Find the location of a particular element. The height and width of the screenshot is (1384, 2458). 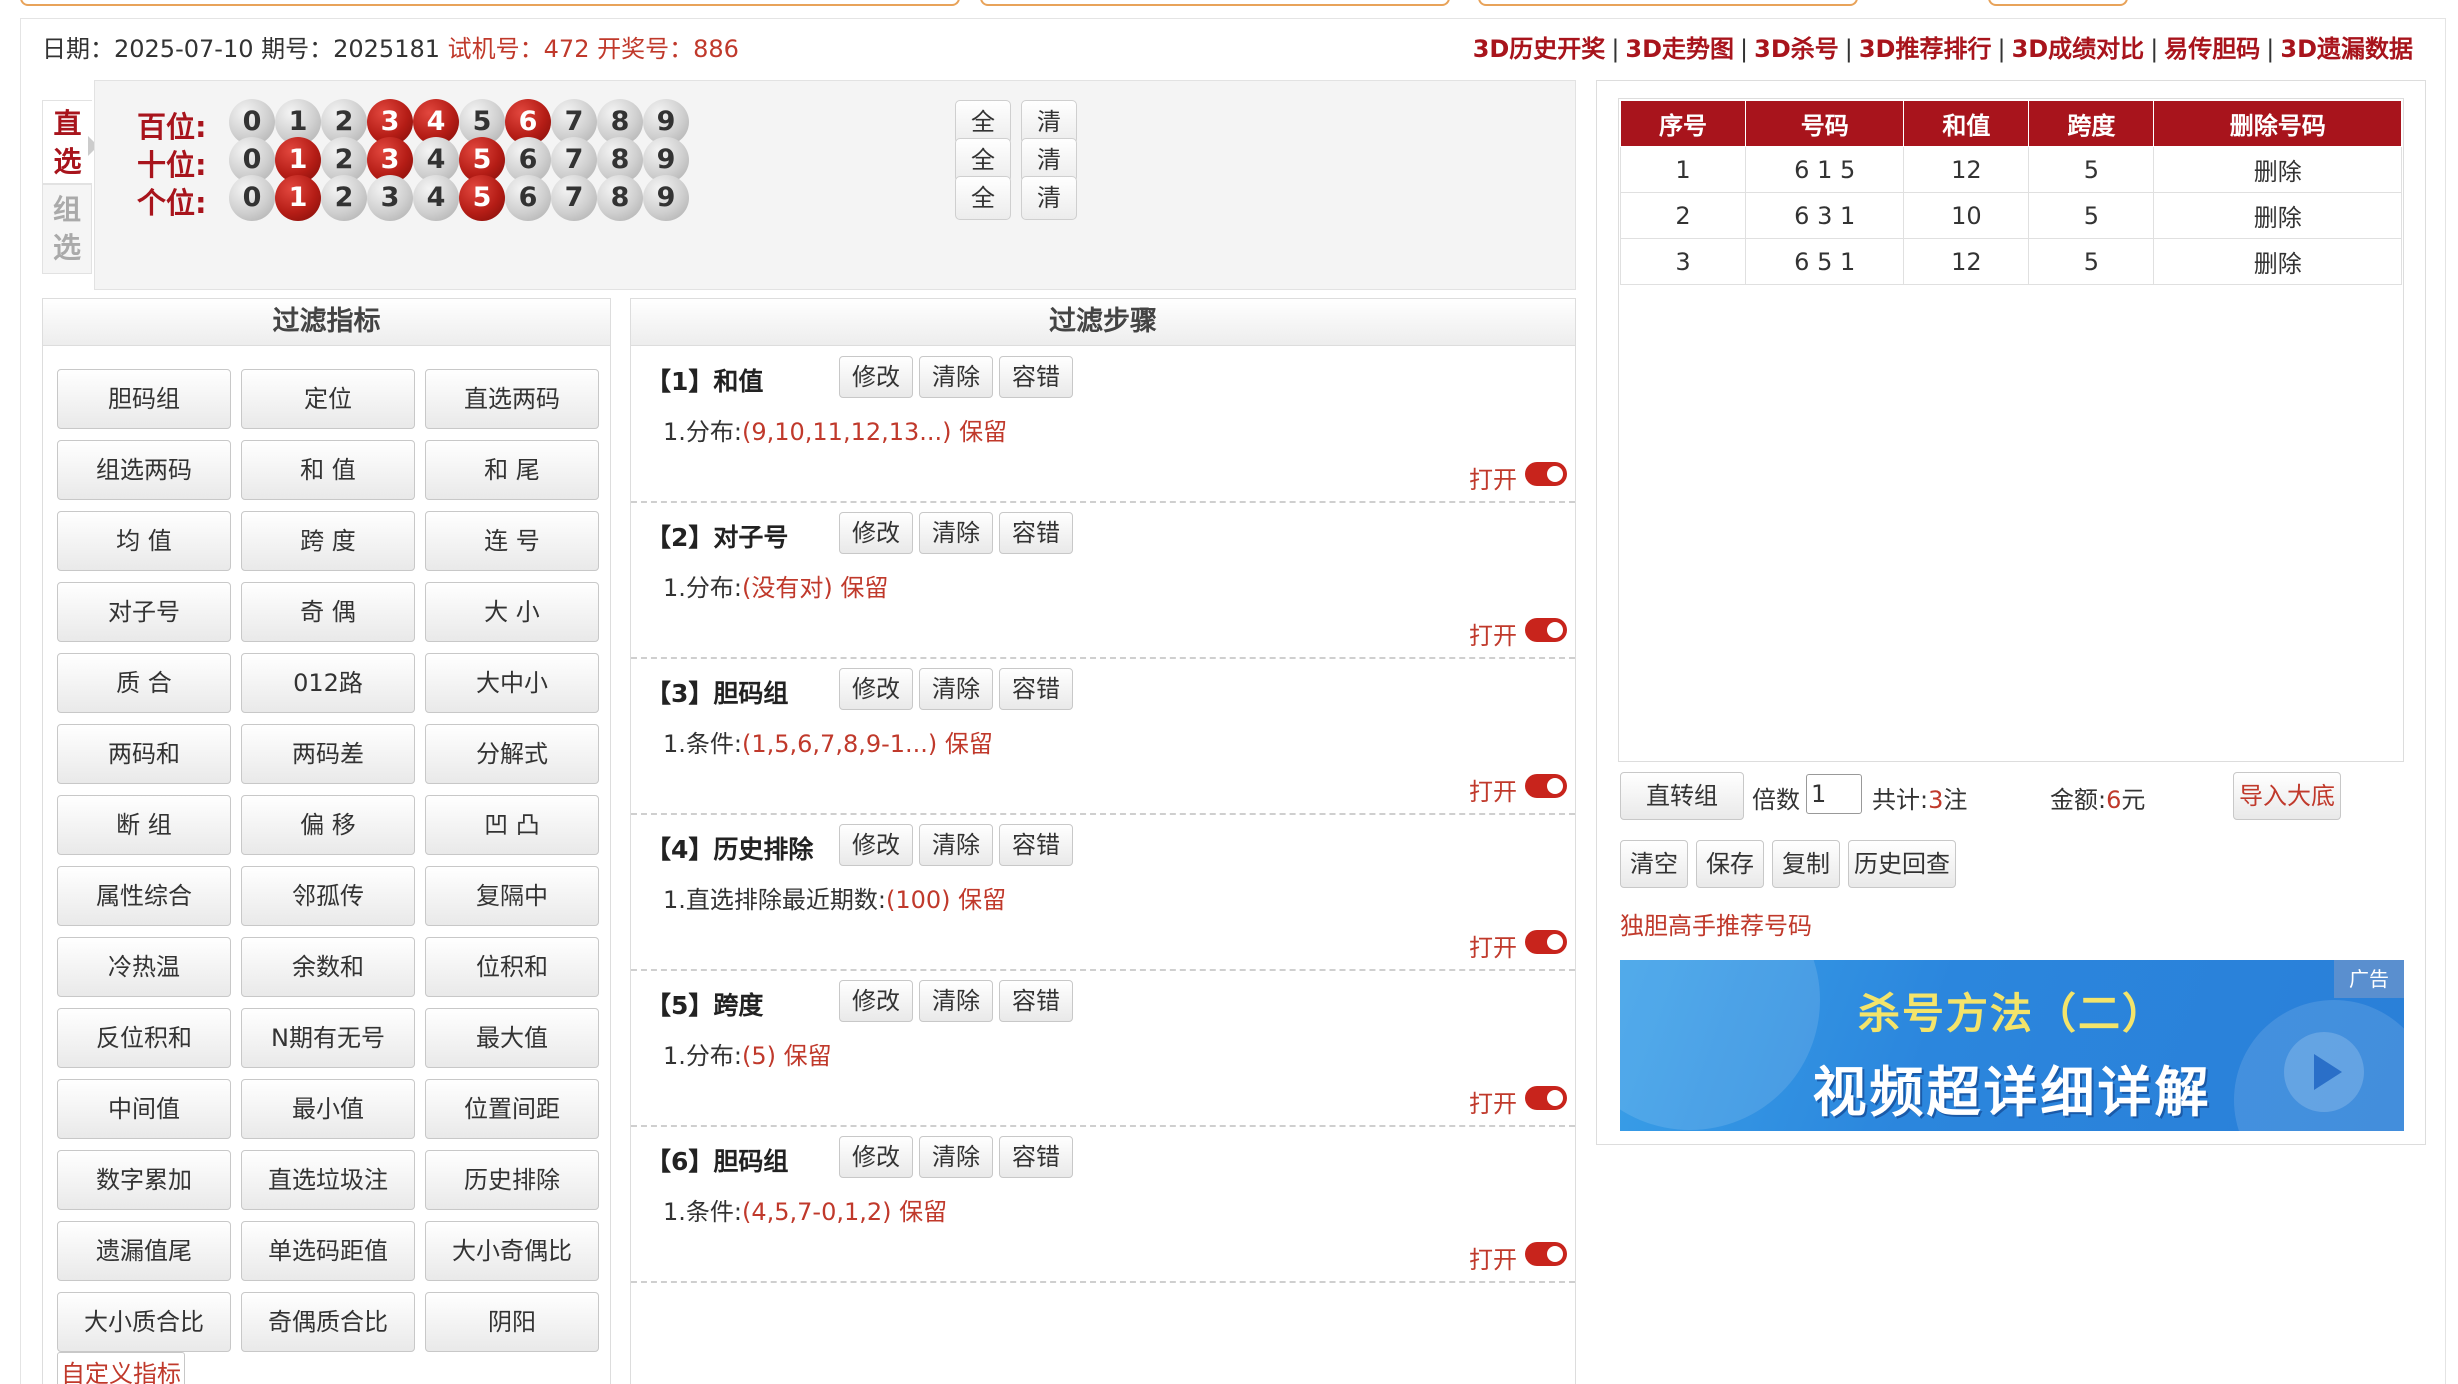

filter-indicator-button: N期有无号 is located at coordinates (328, 1038).